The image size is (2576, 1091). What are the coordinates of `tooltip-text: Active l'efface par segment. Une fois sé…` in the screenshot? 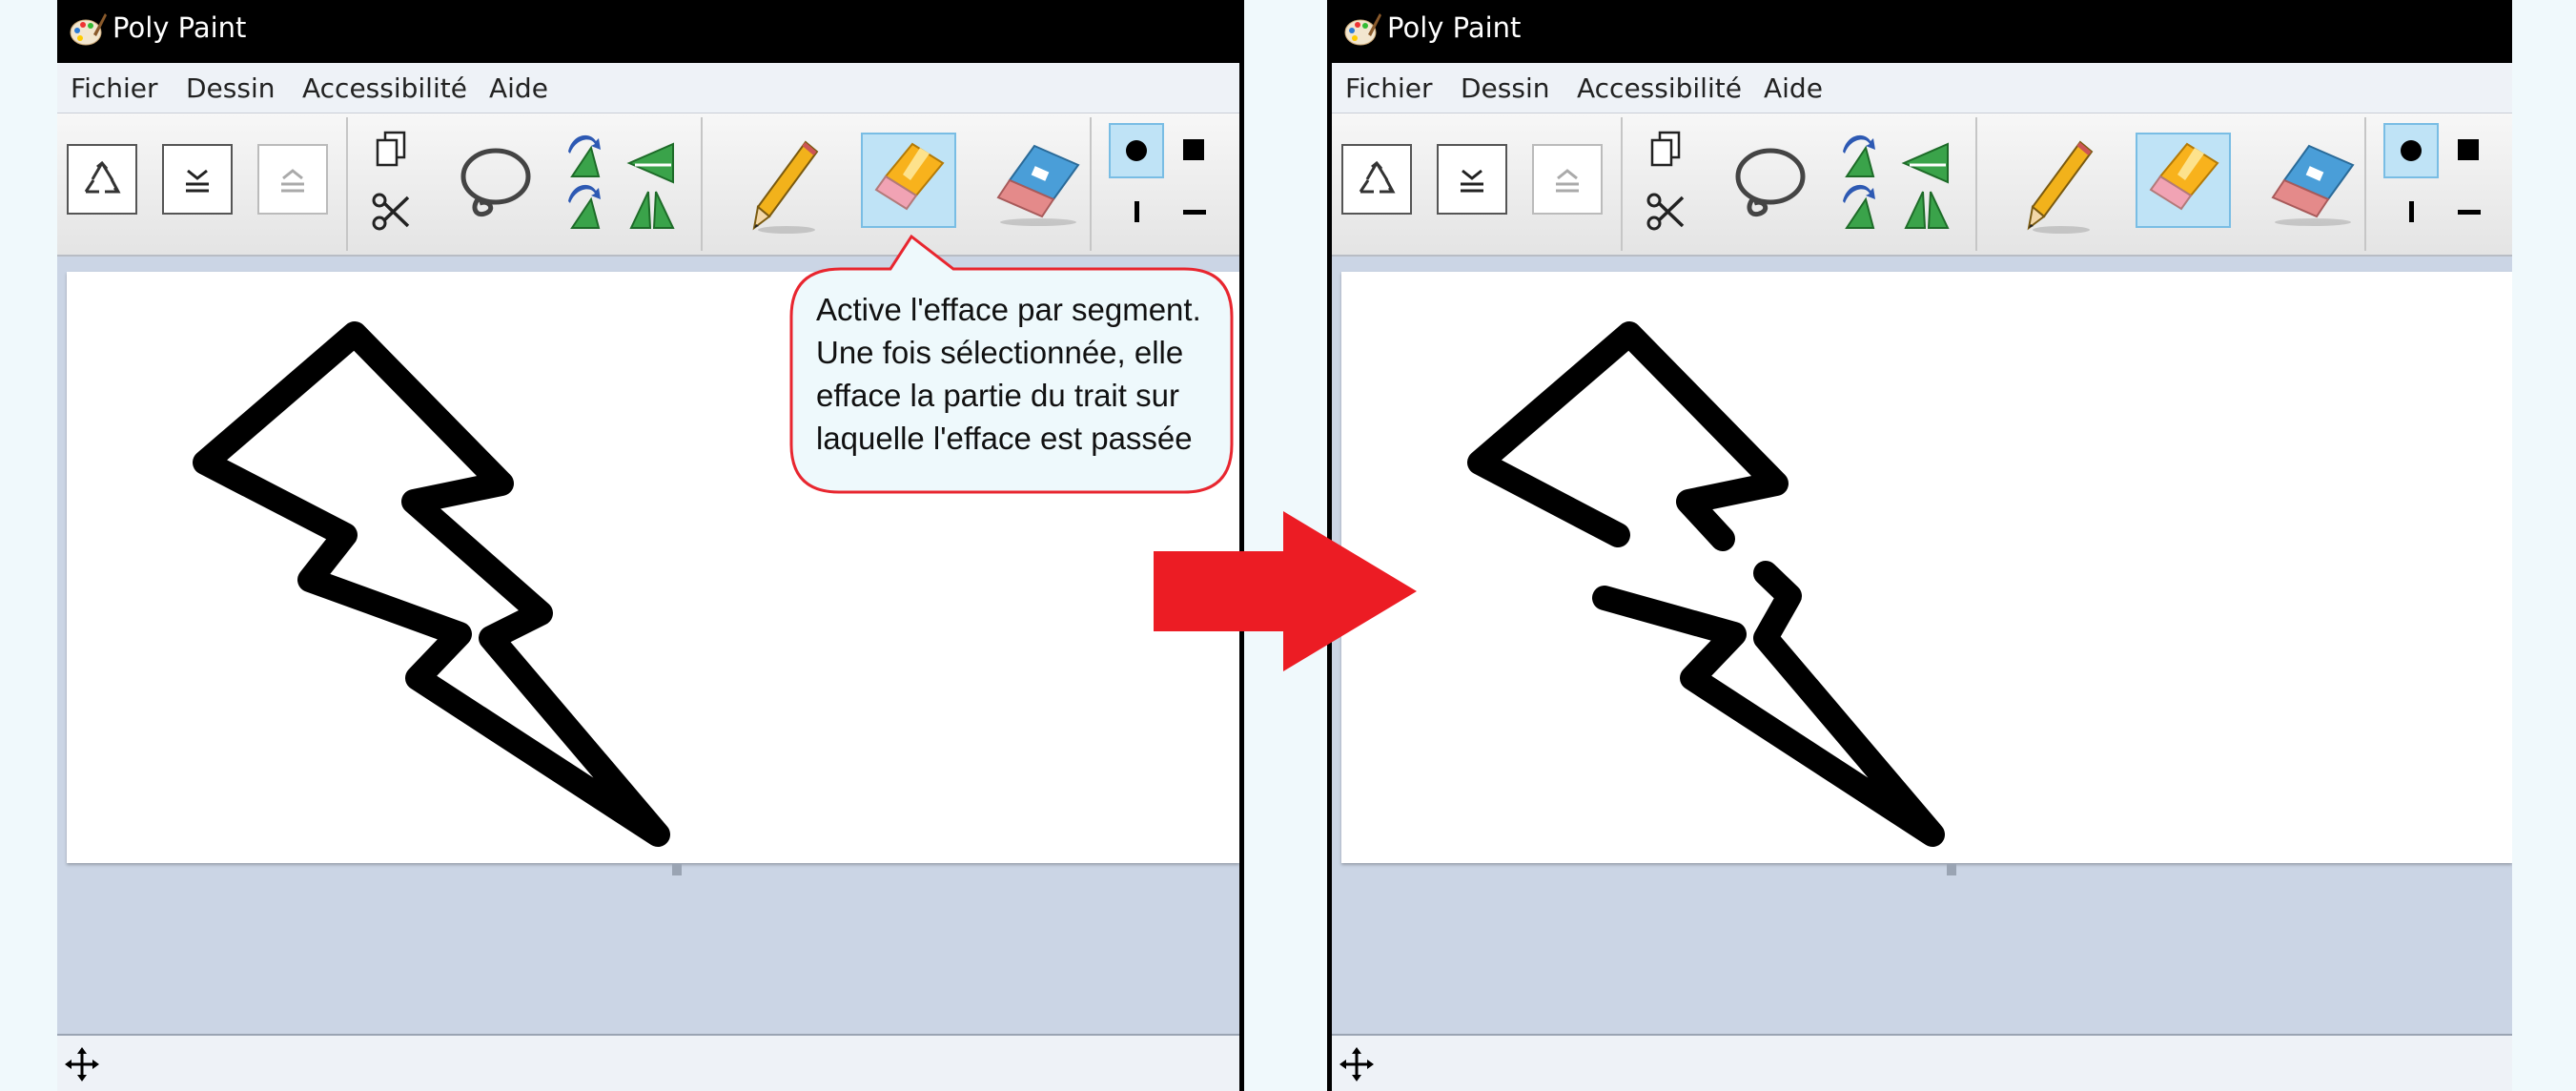 It's located at (1026, 374).